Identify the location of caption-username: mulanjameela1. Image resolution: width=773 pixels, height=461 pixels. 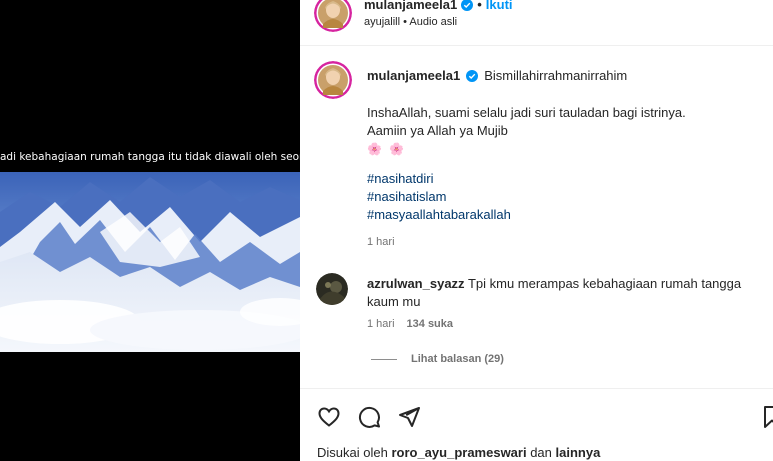
(413, 75).